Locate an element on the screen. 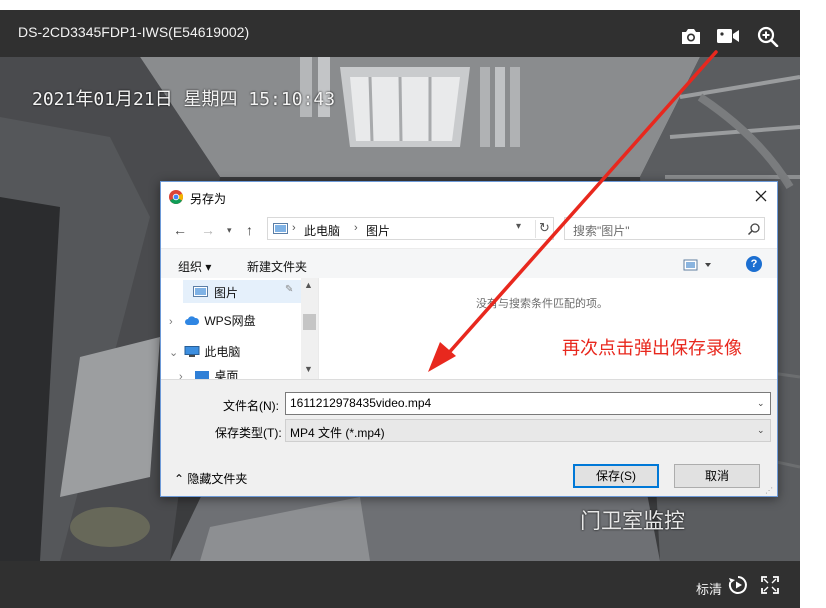  video-record-icon is located at coordinates (728, 36).